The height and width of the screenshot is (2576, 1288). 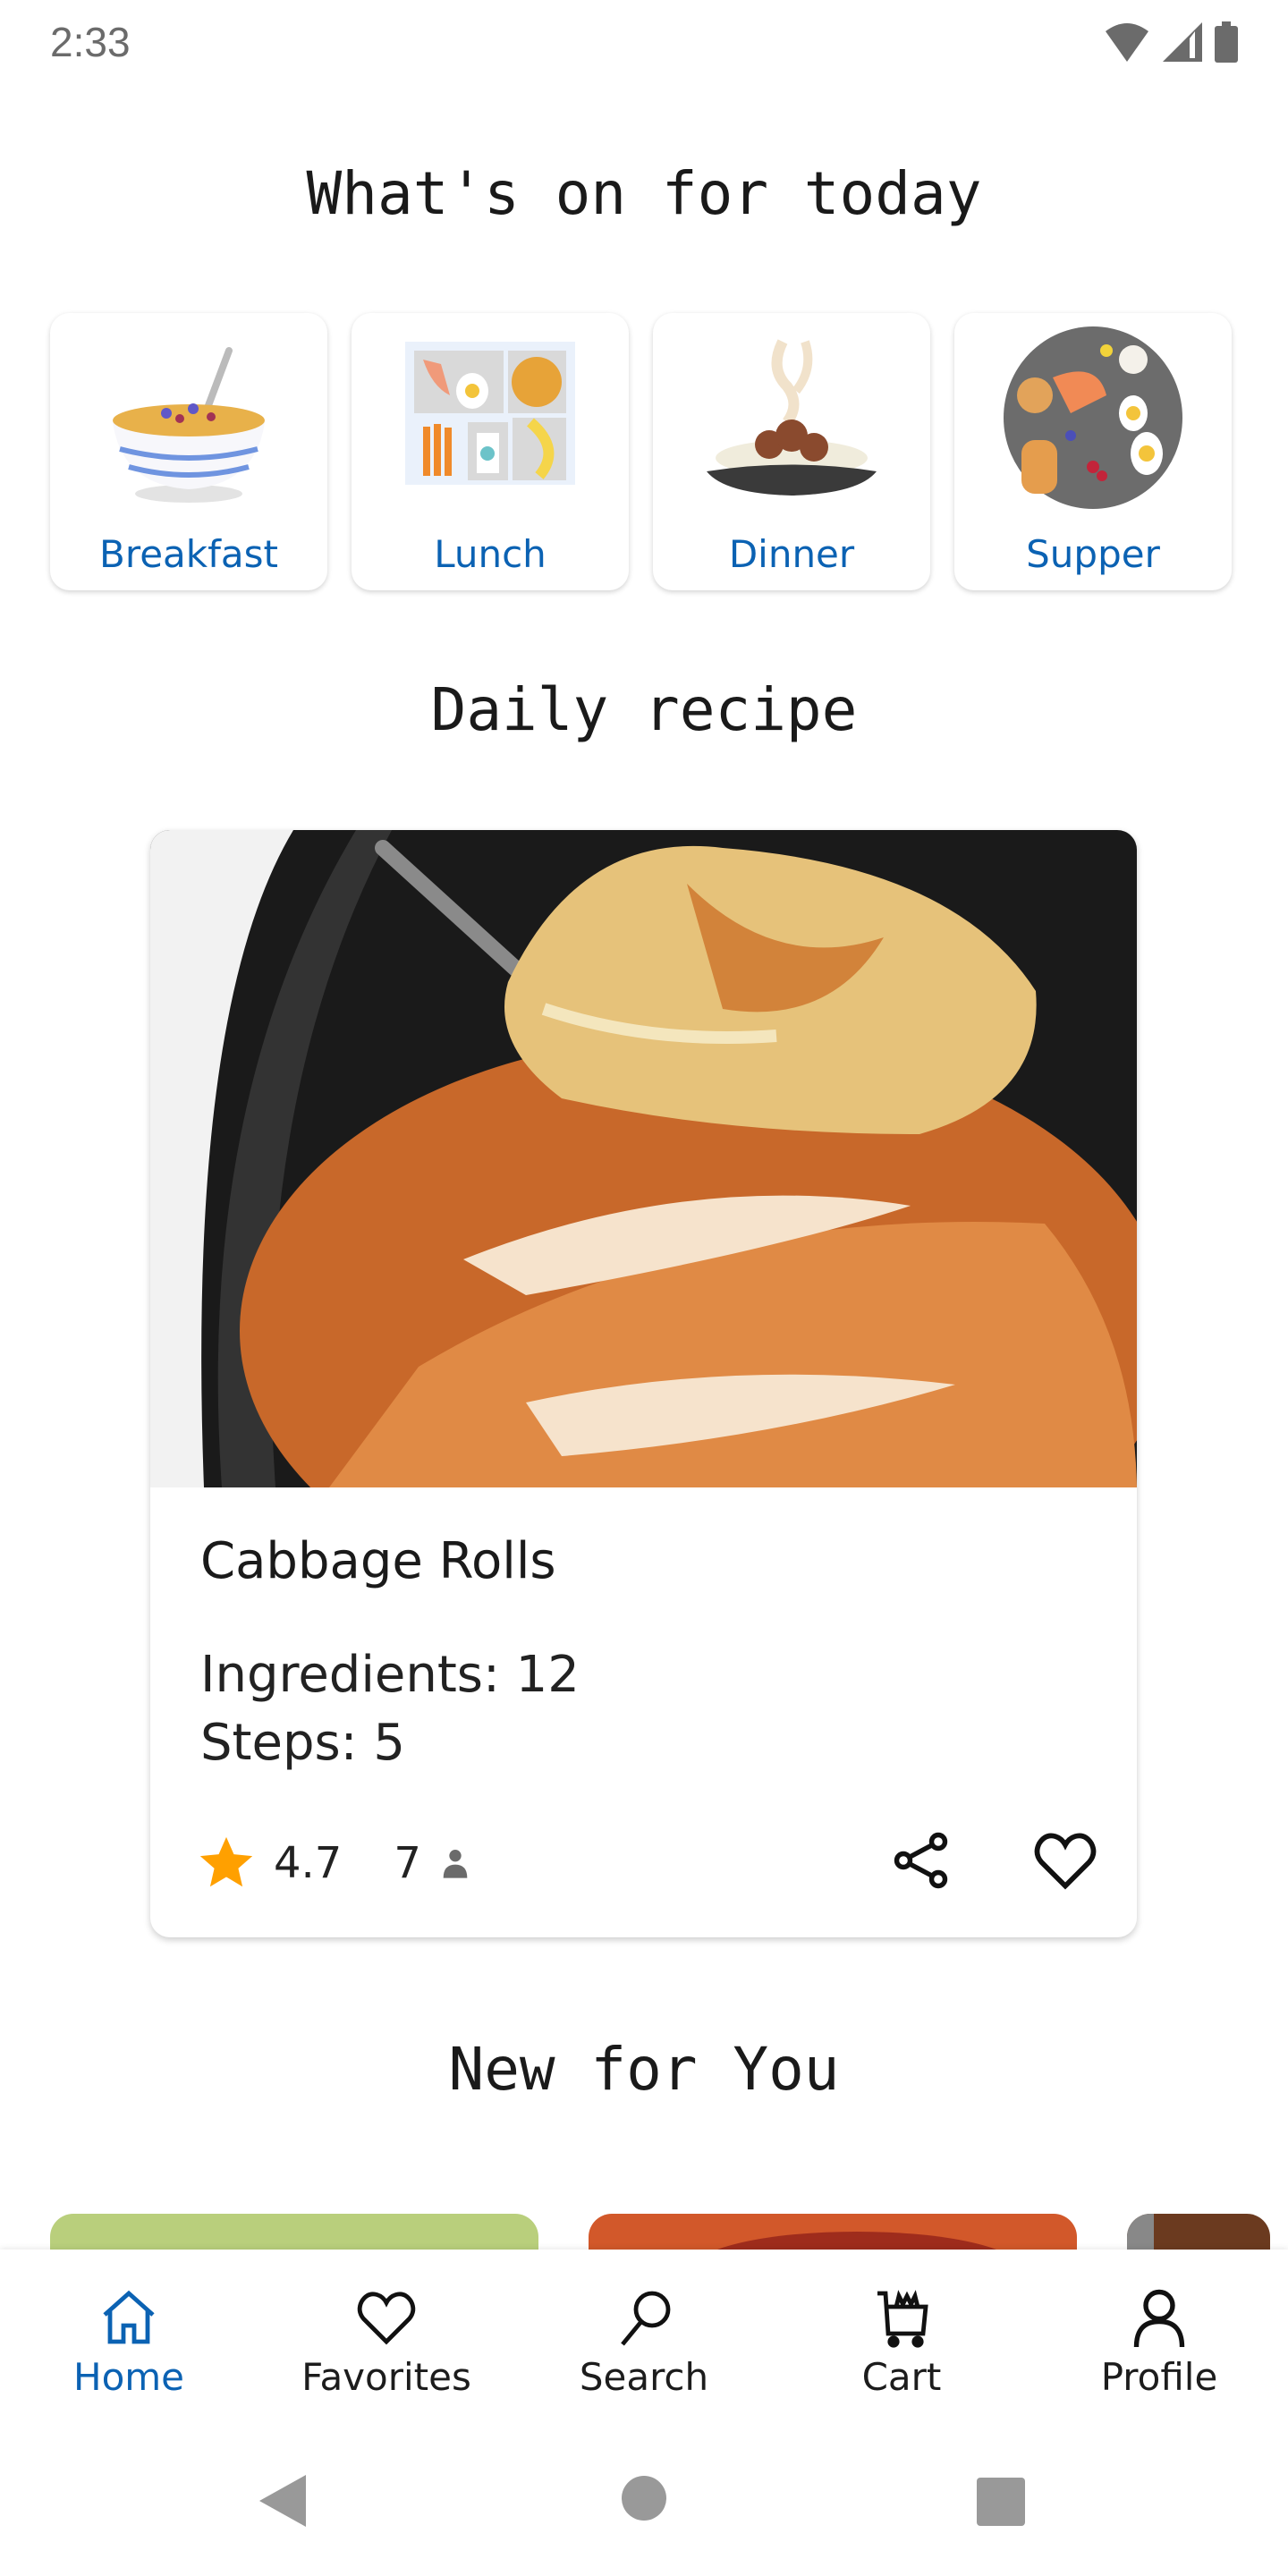 What do you see at coordinates (189, 425) in the screenshot?
I see `cereal-bowl-image` at bounding box center [189, 425].